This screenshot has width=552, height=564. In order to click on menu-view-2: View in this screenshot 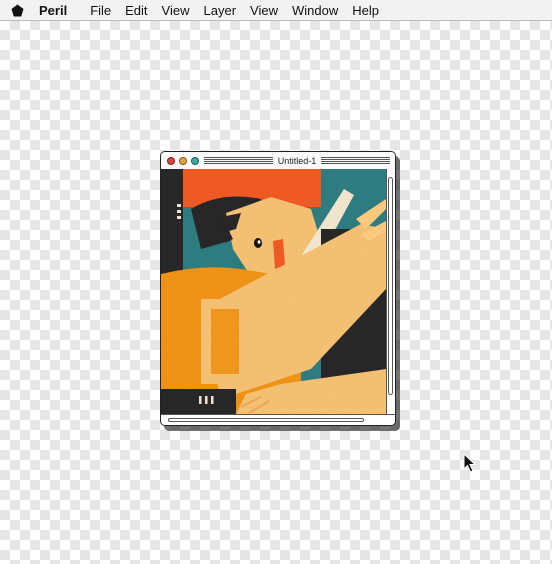, I will do `click(264, 10)`.